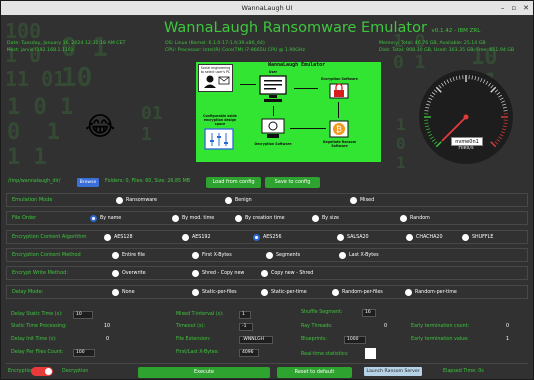  Describe the element at coordinates (136, 200) in the screenshot. I see `radio-ransomware: Ransomware` at that location.